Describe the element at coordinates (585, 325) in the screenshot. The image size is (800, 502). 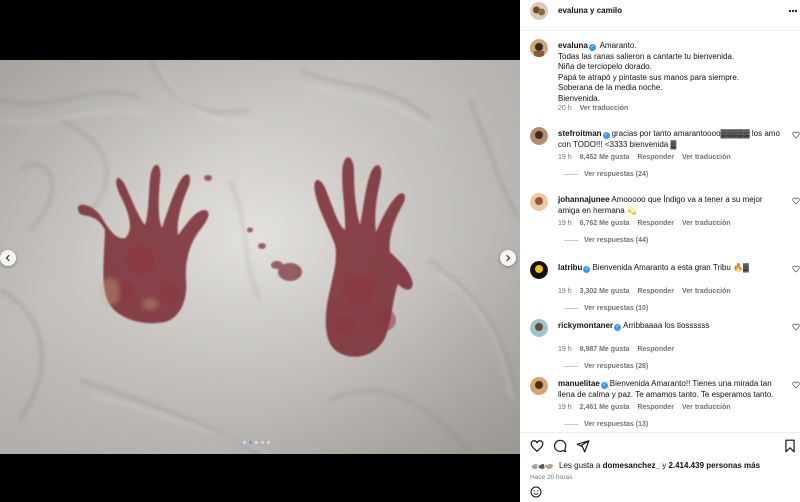
I see `comment-username: rickymontaner` at that location.